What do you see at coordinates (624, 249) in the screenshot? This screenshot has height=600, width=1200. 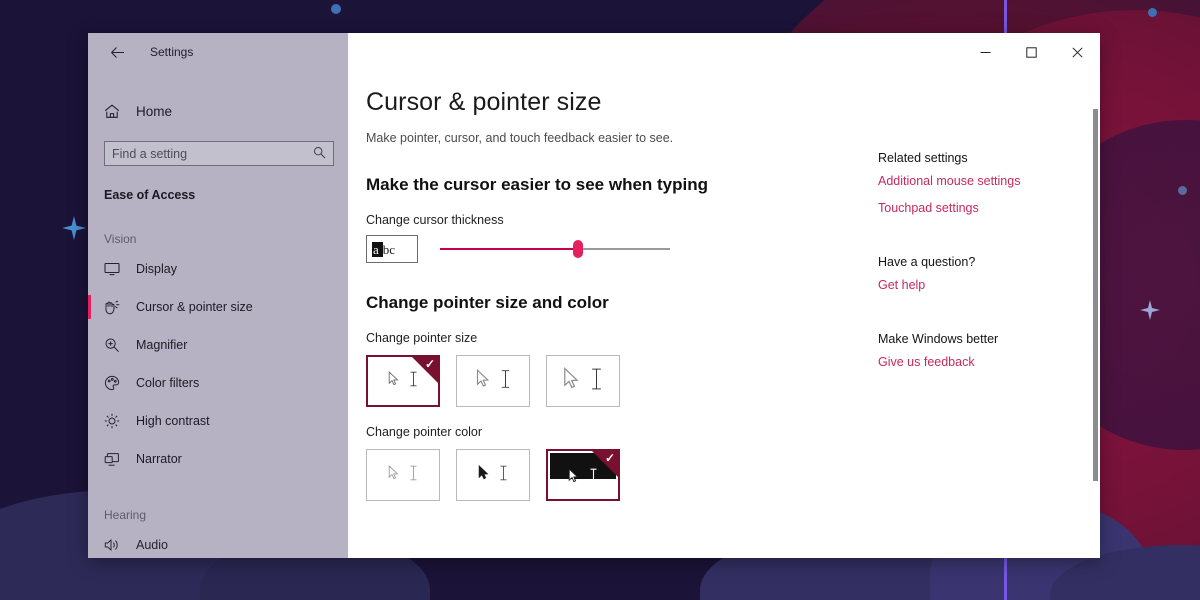 I see `slider-track-remaining` at bounding box center [624, 249].